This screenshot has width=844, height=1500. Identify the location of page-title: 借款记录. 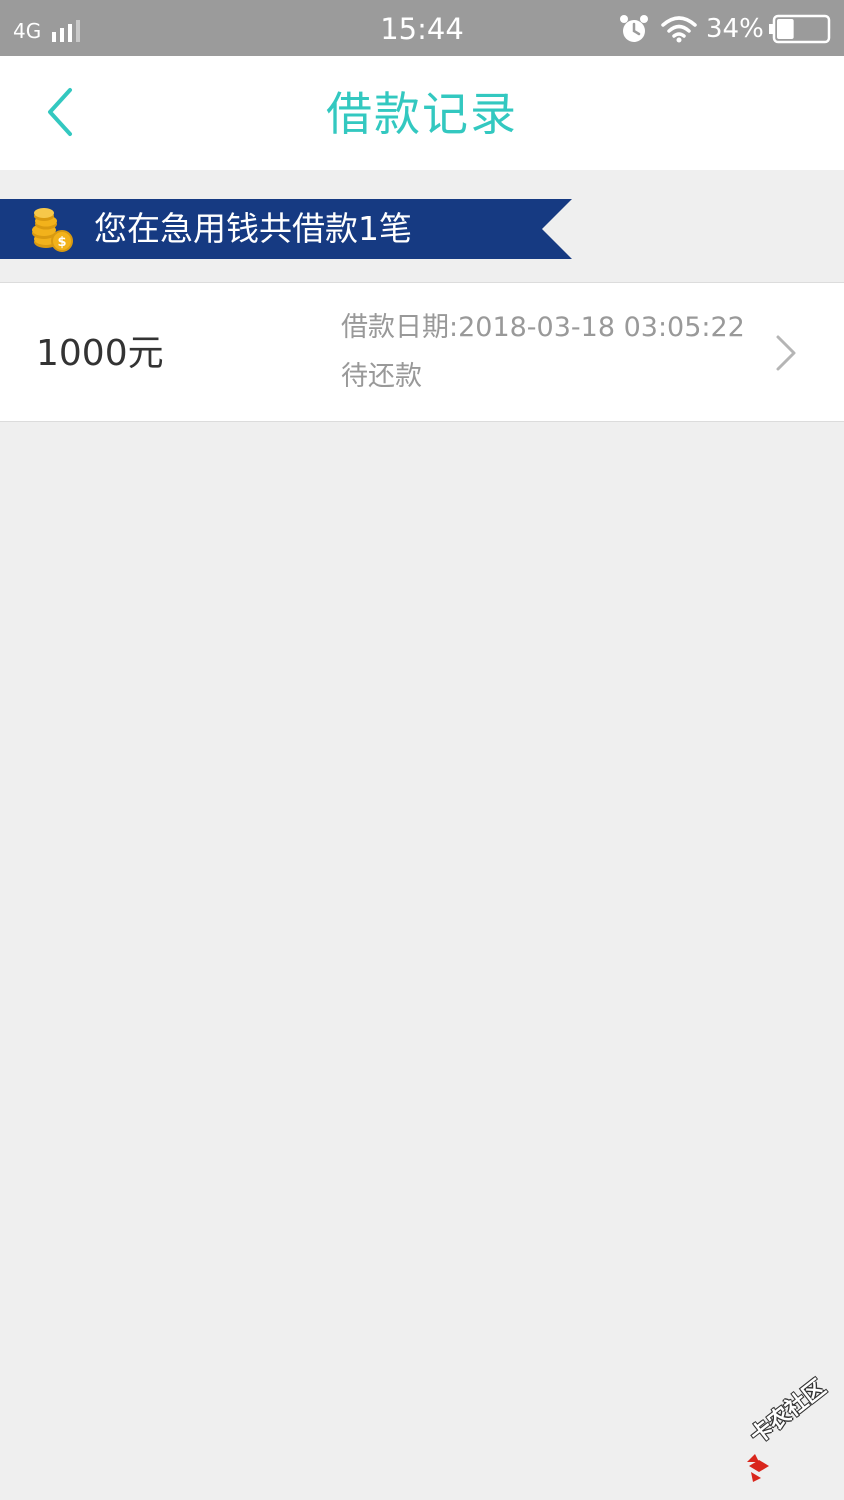
(422, 114).